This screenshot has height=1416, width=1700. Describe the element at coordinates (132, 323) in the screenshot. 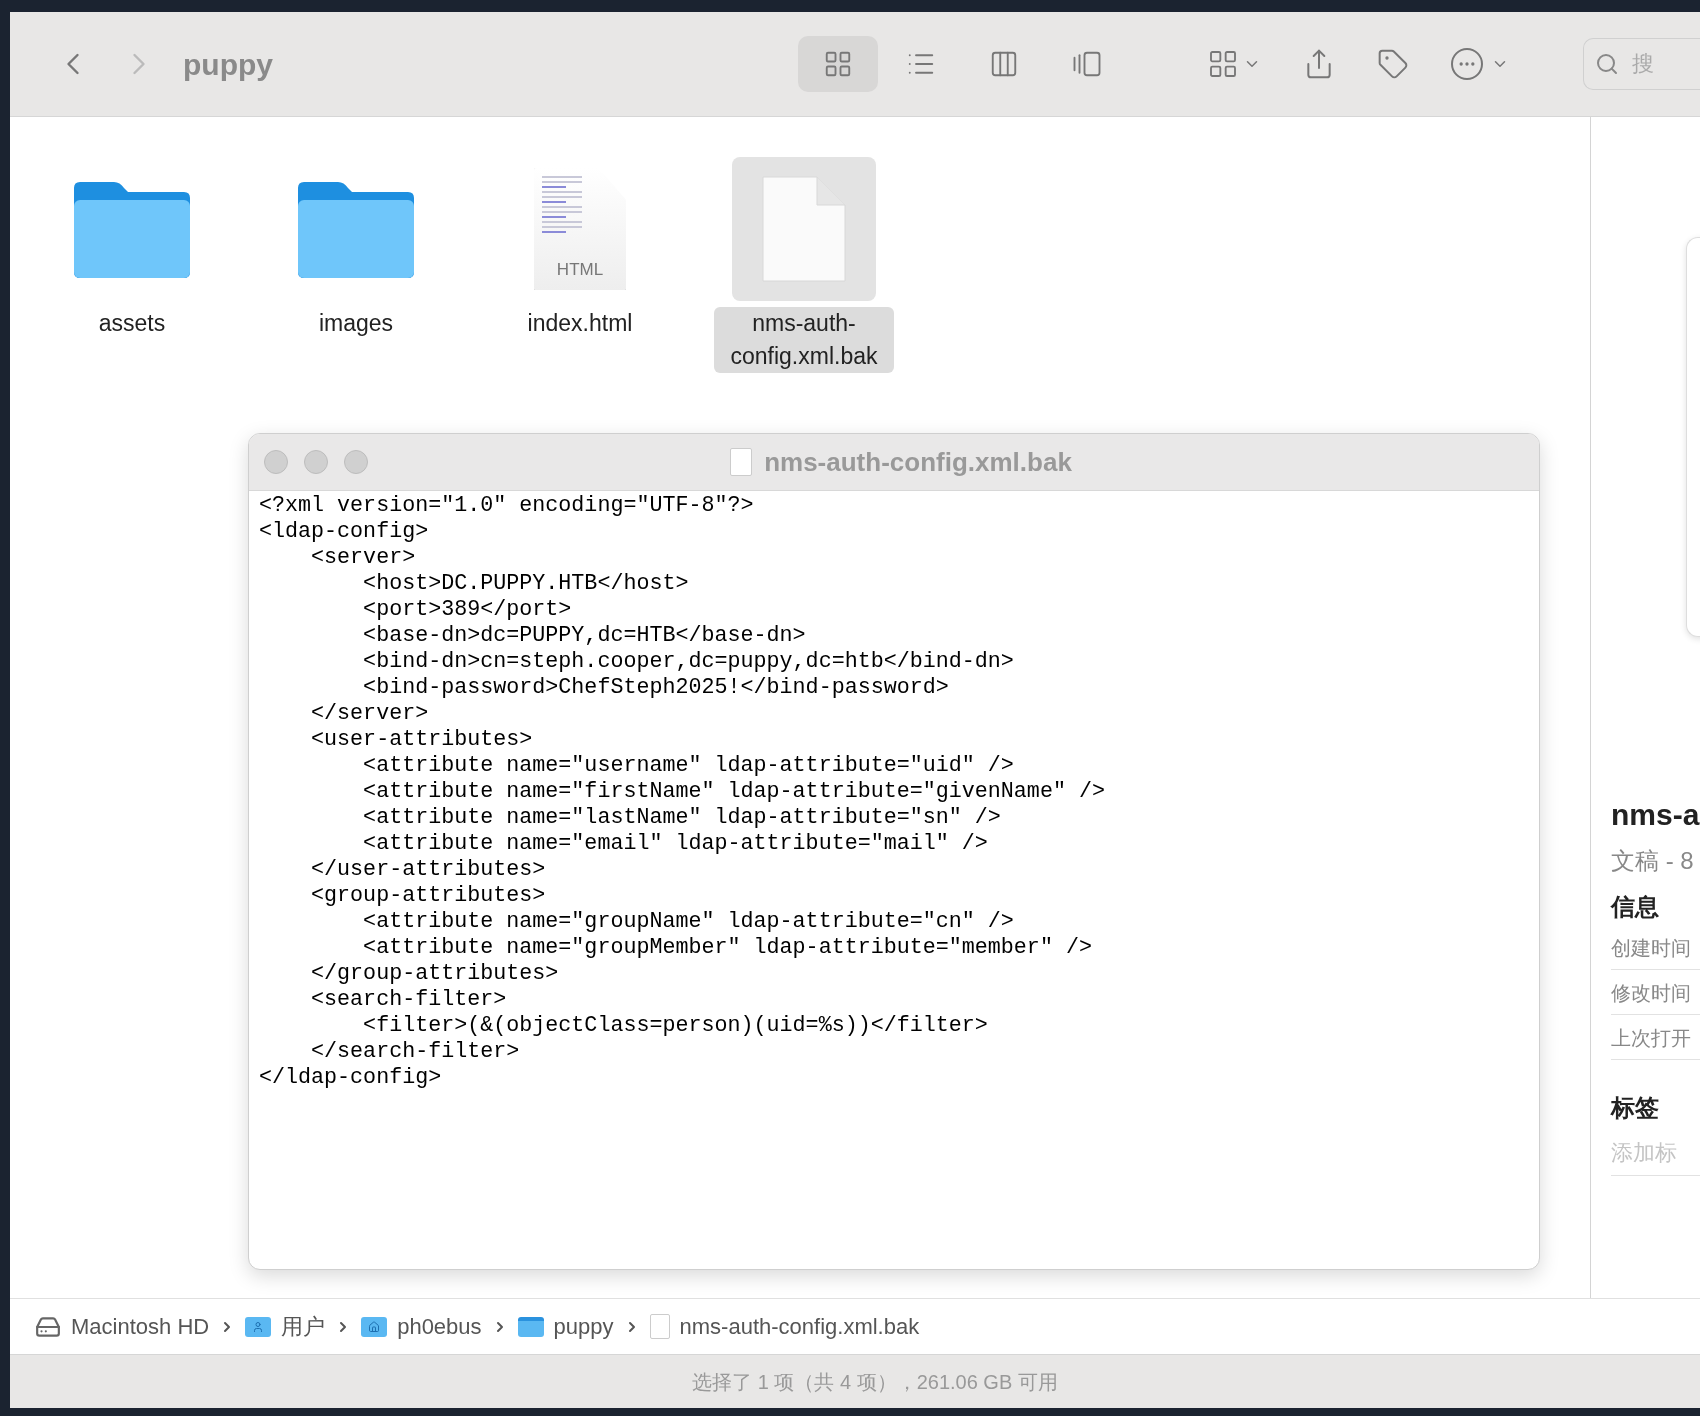

I see `file-name: assets` at that location.